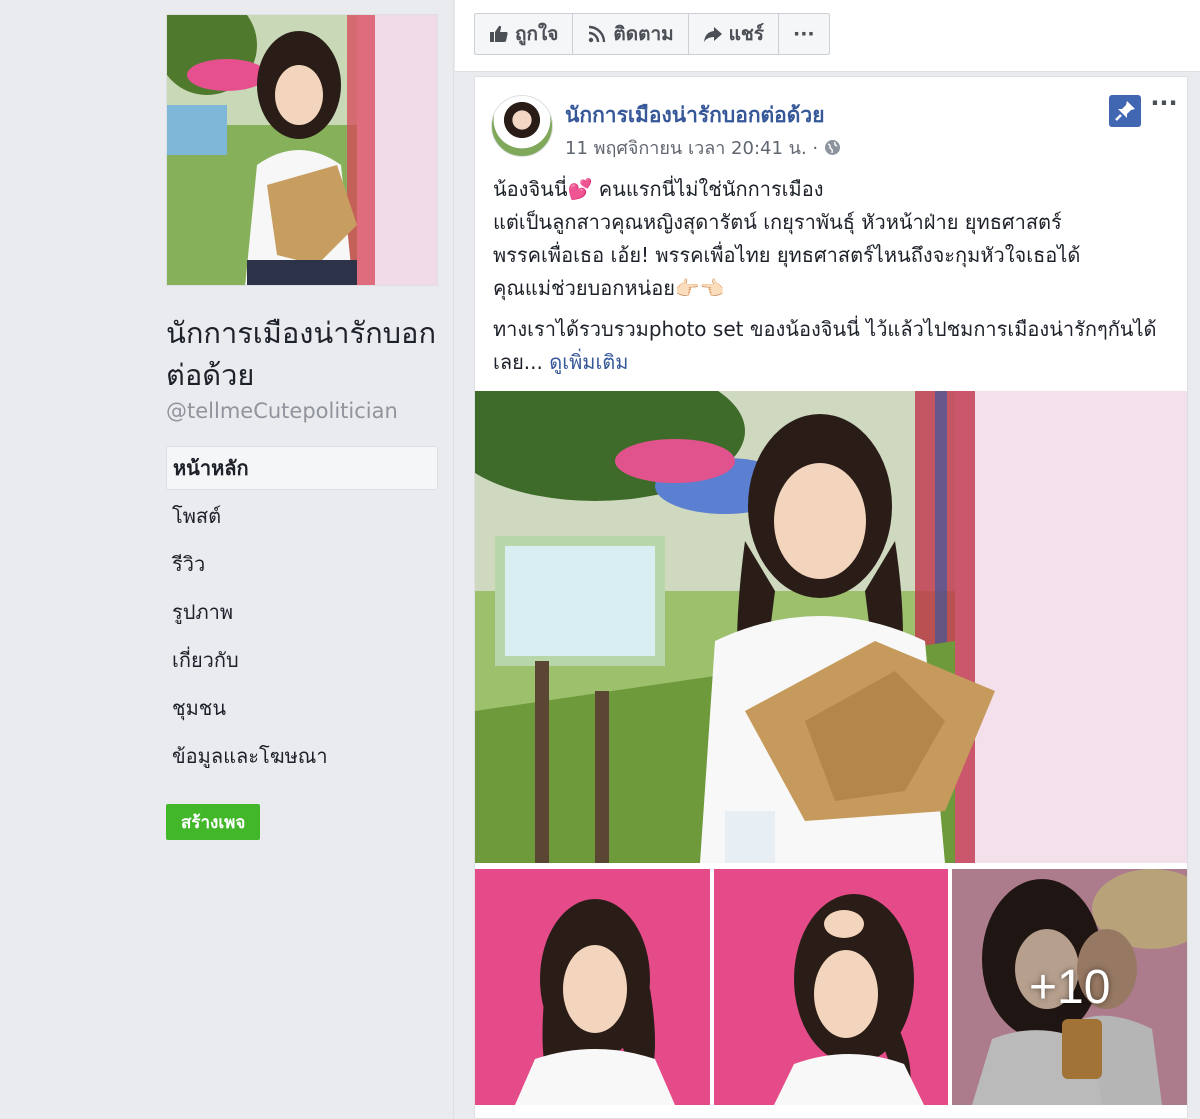 The image size is (1200, 1119). Describe the element at coordinates (302, 758) in the screenshot. I see `nav-item-info-ads: ข้อมูลและโฆษณา` at that location.